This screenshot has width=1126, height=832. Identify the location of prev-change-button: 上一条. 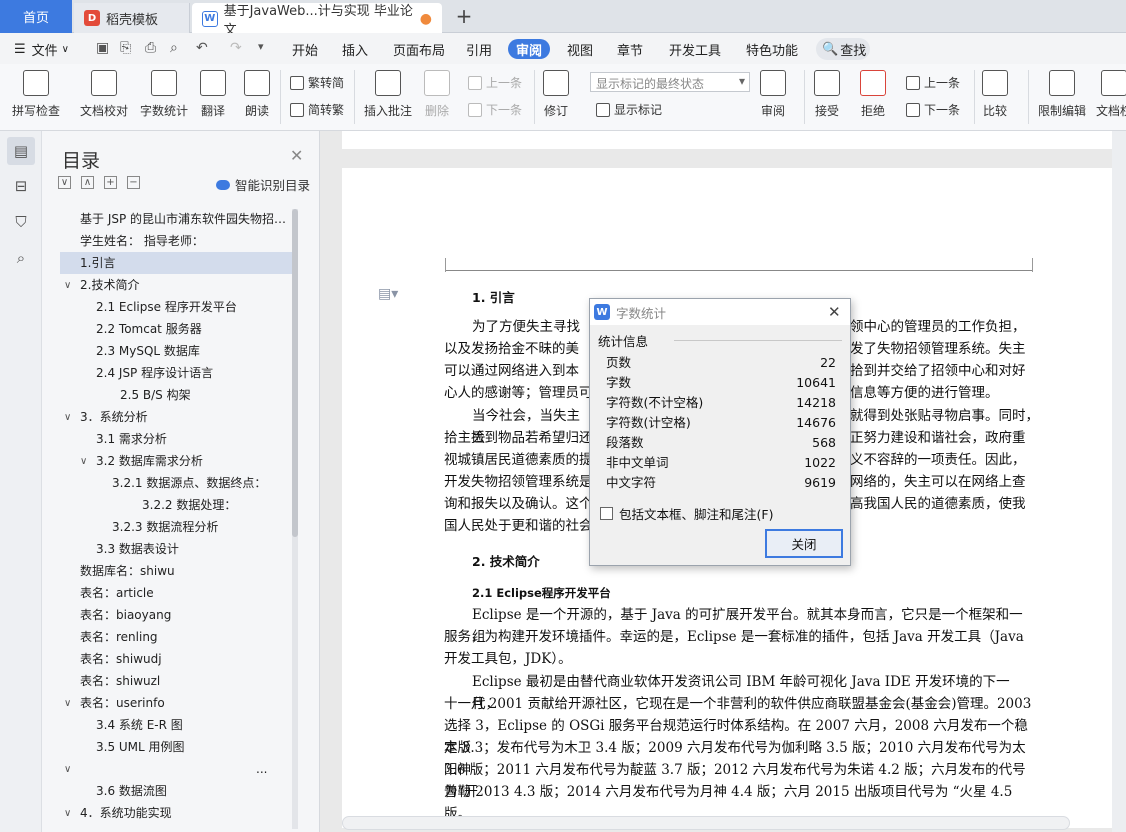
(933, 82).